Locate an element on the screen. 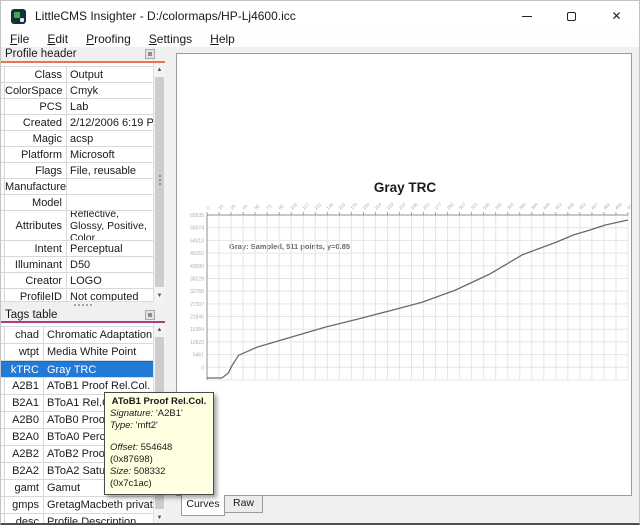 The image size is (640, 525). svg-text: 234 is located at coordinates (402, 205).